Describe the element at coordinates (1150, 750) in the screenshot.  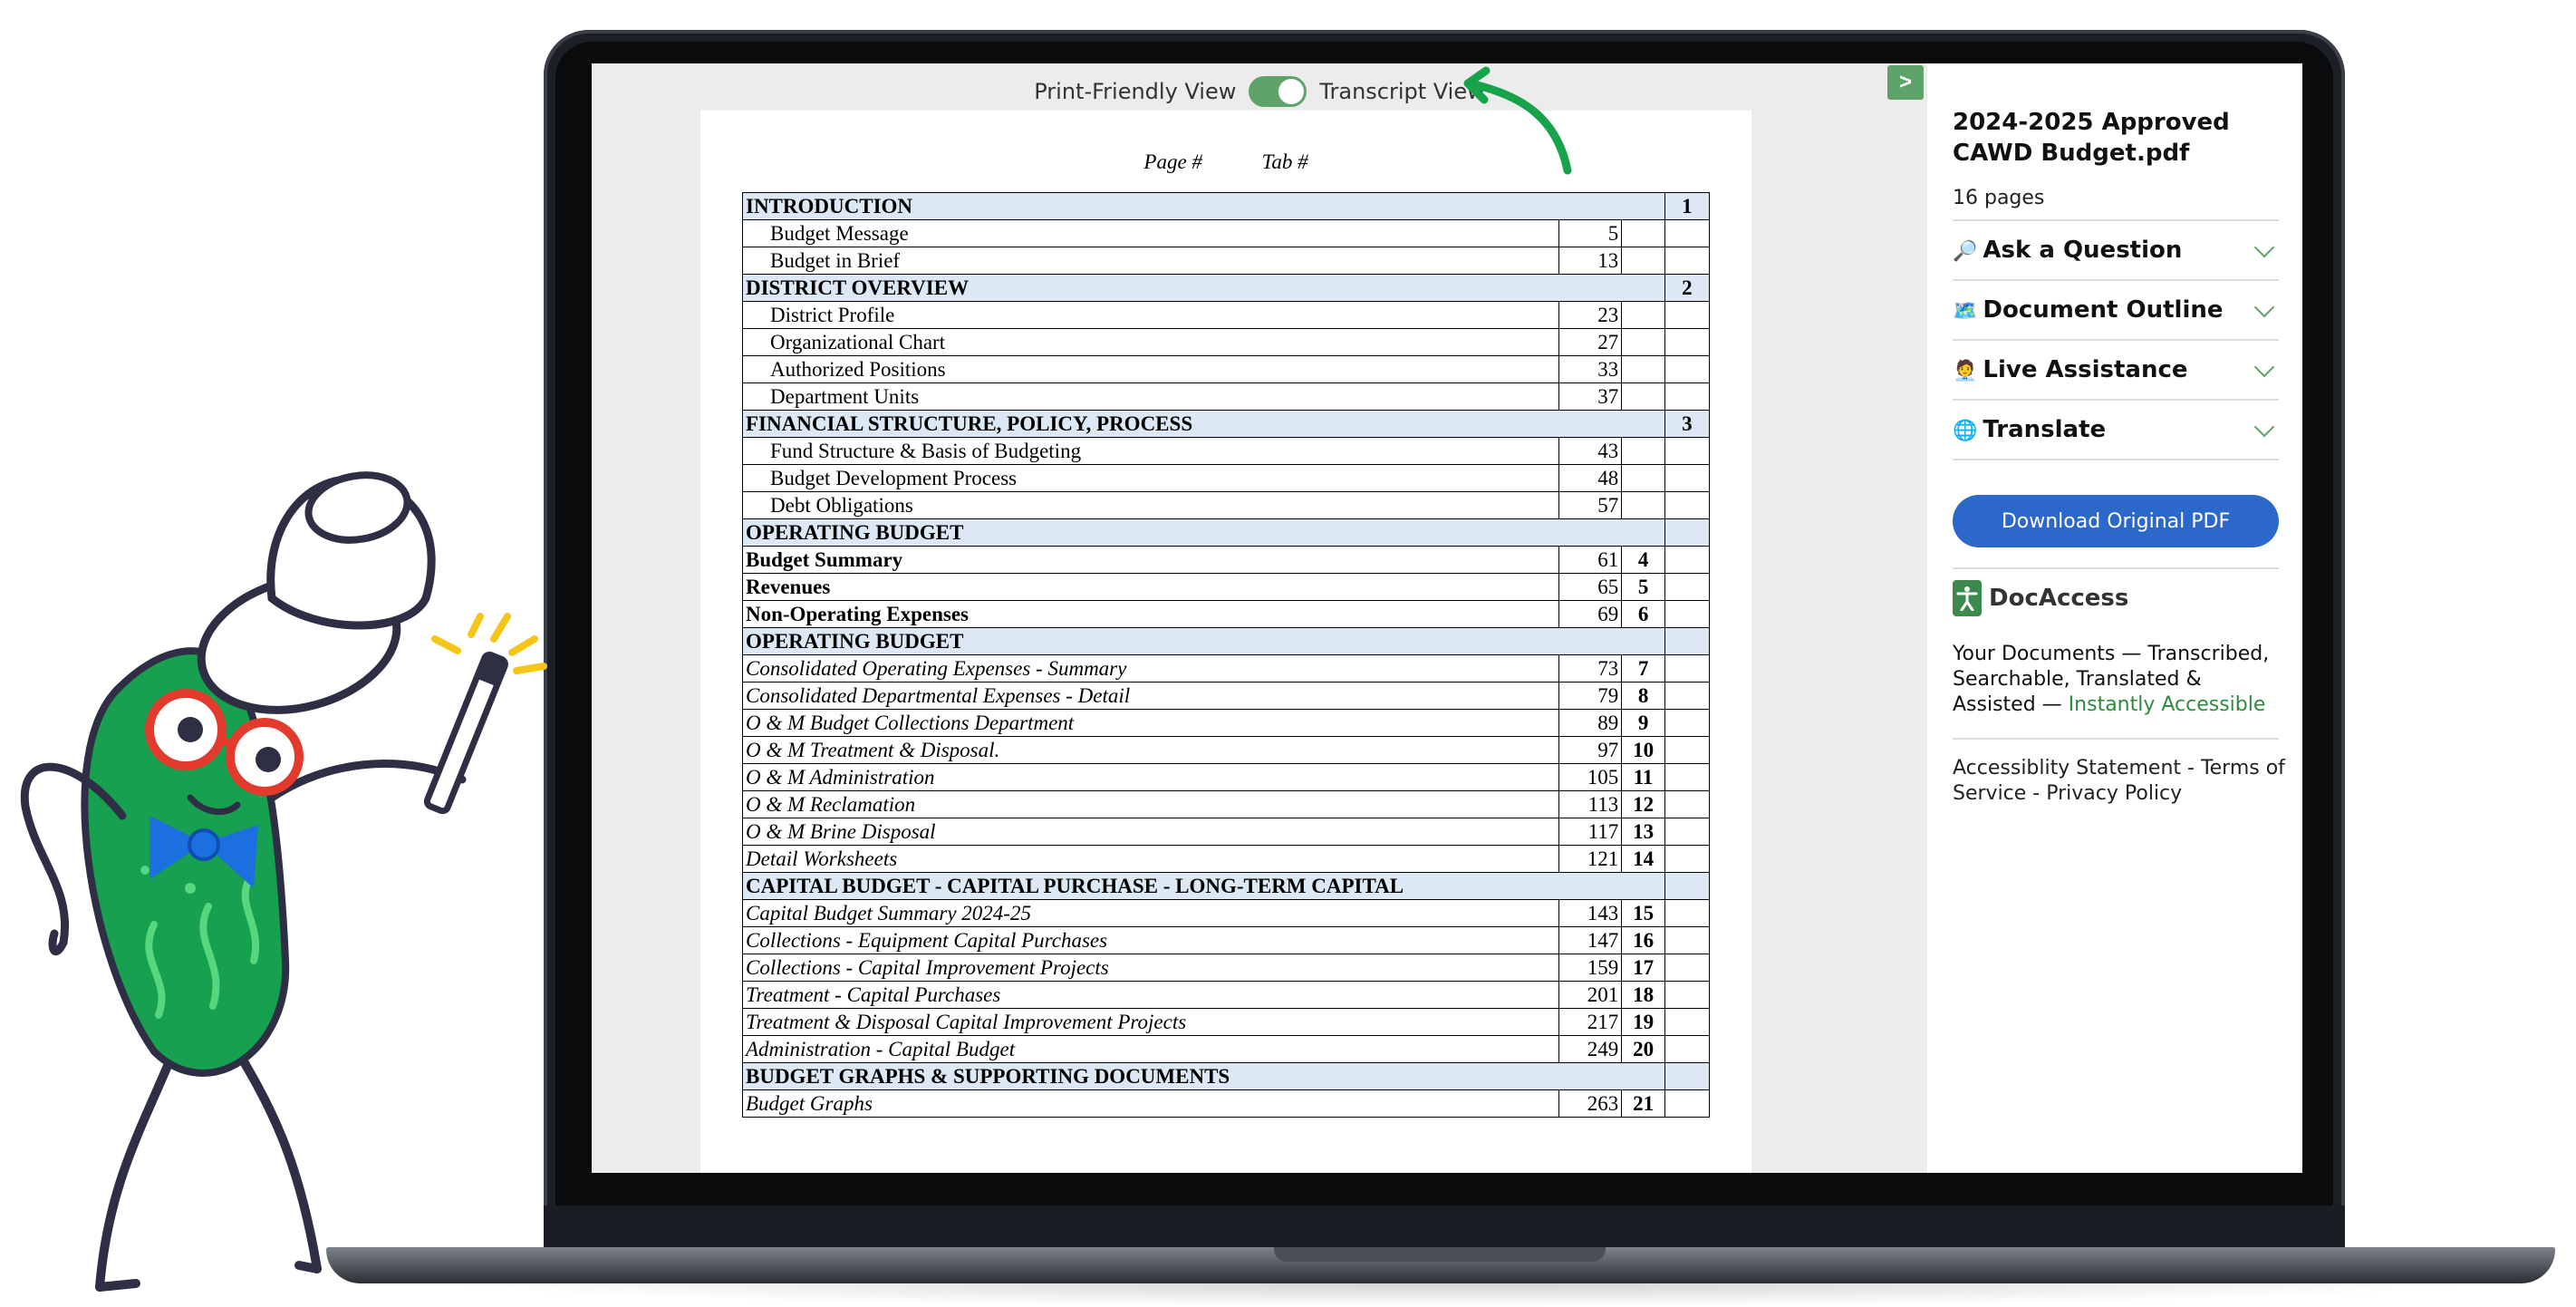
I see `toc-entry-title: O & M Treatment & Disposal.` at that location.